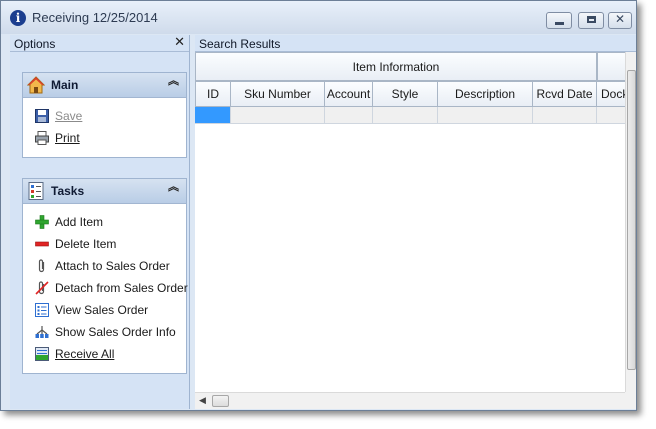 The image size is (656, 429). I want to click on attach-to-sales-order-button: Attach to Sales Order, so click(110, 266).